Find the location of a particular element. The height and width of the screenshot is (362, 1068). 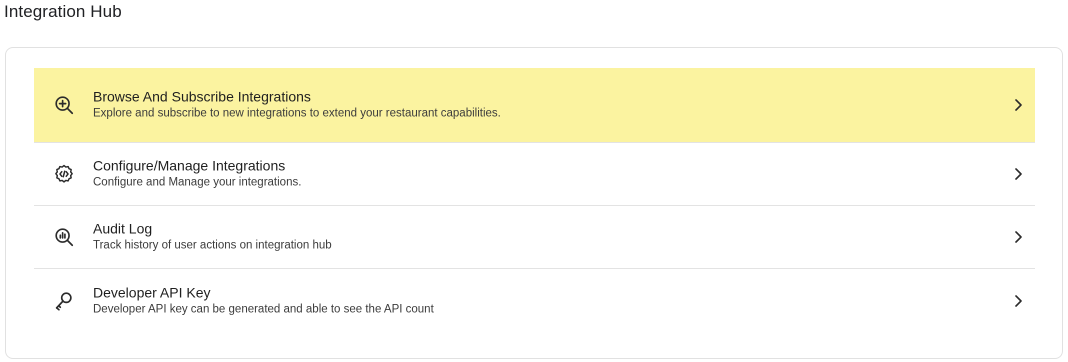

menu-item-title: Configure/Manage Integrations is located at coordinates (189, 165).